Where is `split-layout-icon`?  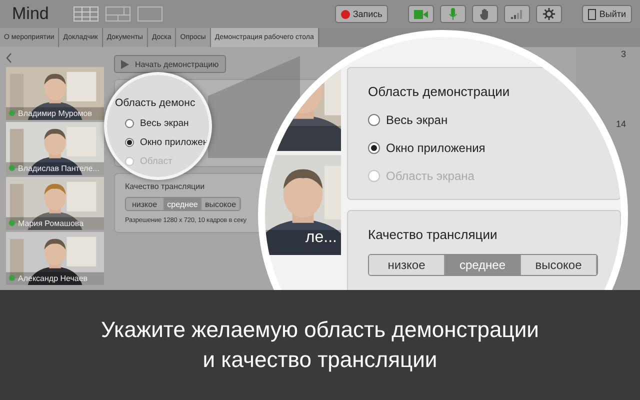
split-layout-icon is located at coordinates (117, 14).